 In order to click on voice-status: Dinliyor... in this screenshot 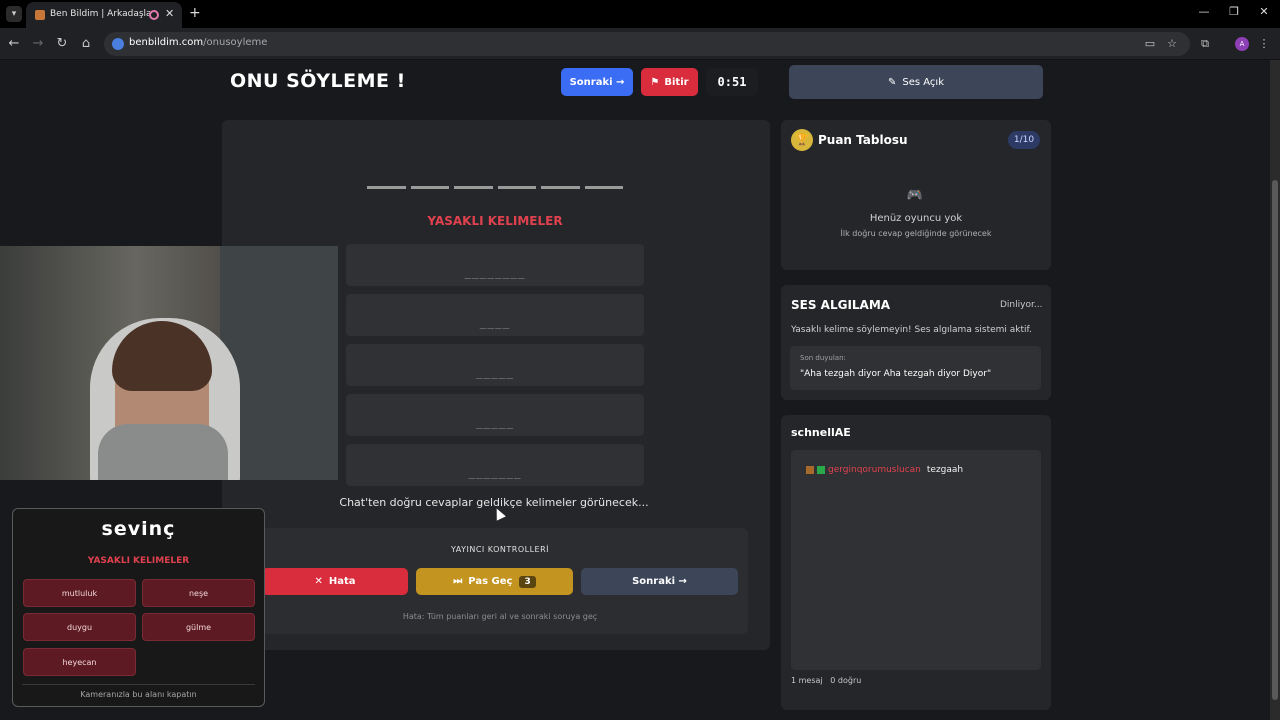, I will do `click(1021, 305)`.